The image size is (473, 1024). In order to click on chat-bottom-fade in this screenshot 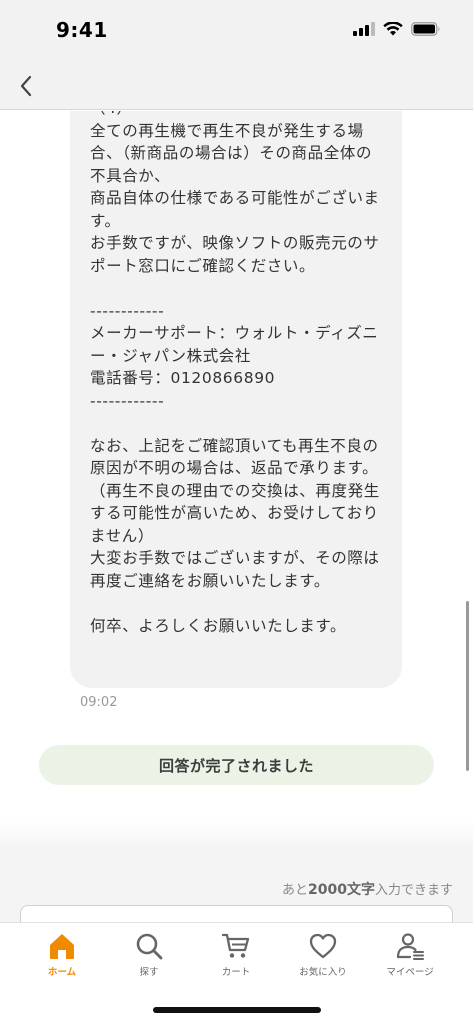, I will do `click(236, 835)`.